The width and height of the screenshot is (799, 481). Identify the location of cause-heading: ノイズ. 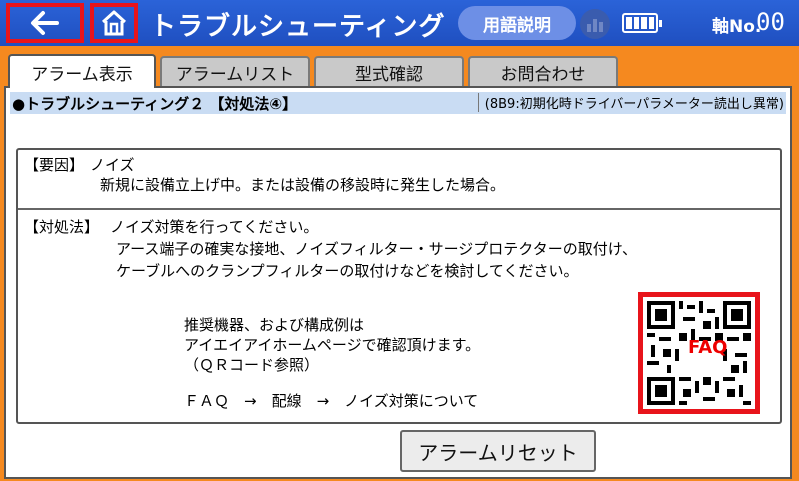
(112, 165).